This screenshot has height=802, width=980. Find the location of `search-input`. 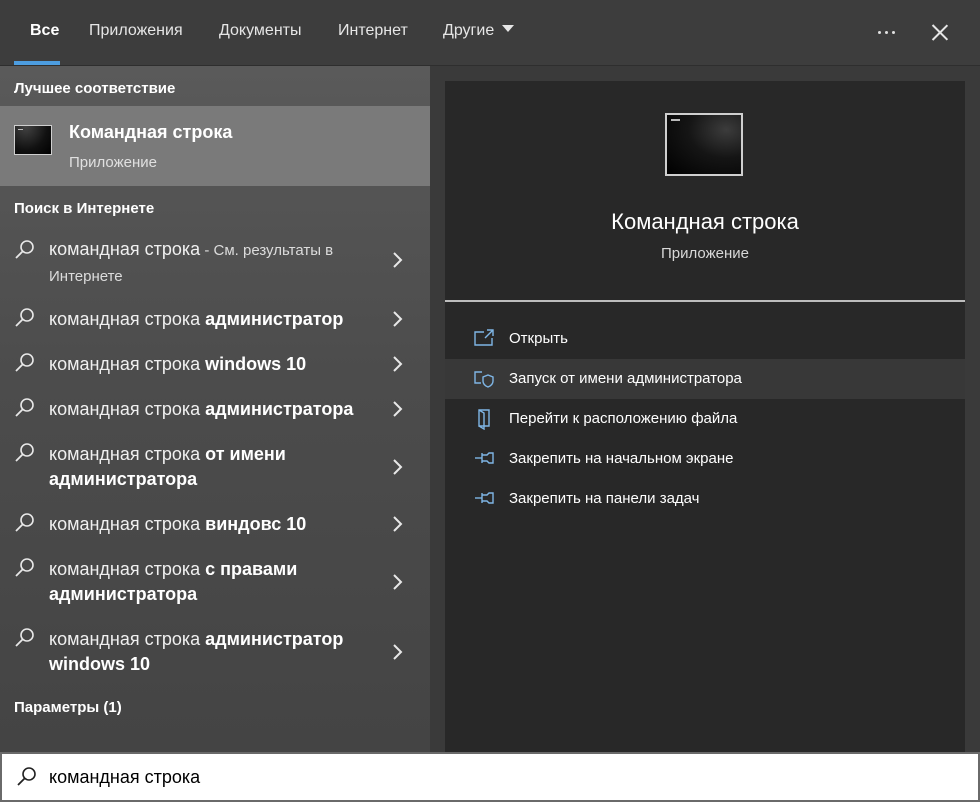

search-input is located at coordinates (499, 777).